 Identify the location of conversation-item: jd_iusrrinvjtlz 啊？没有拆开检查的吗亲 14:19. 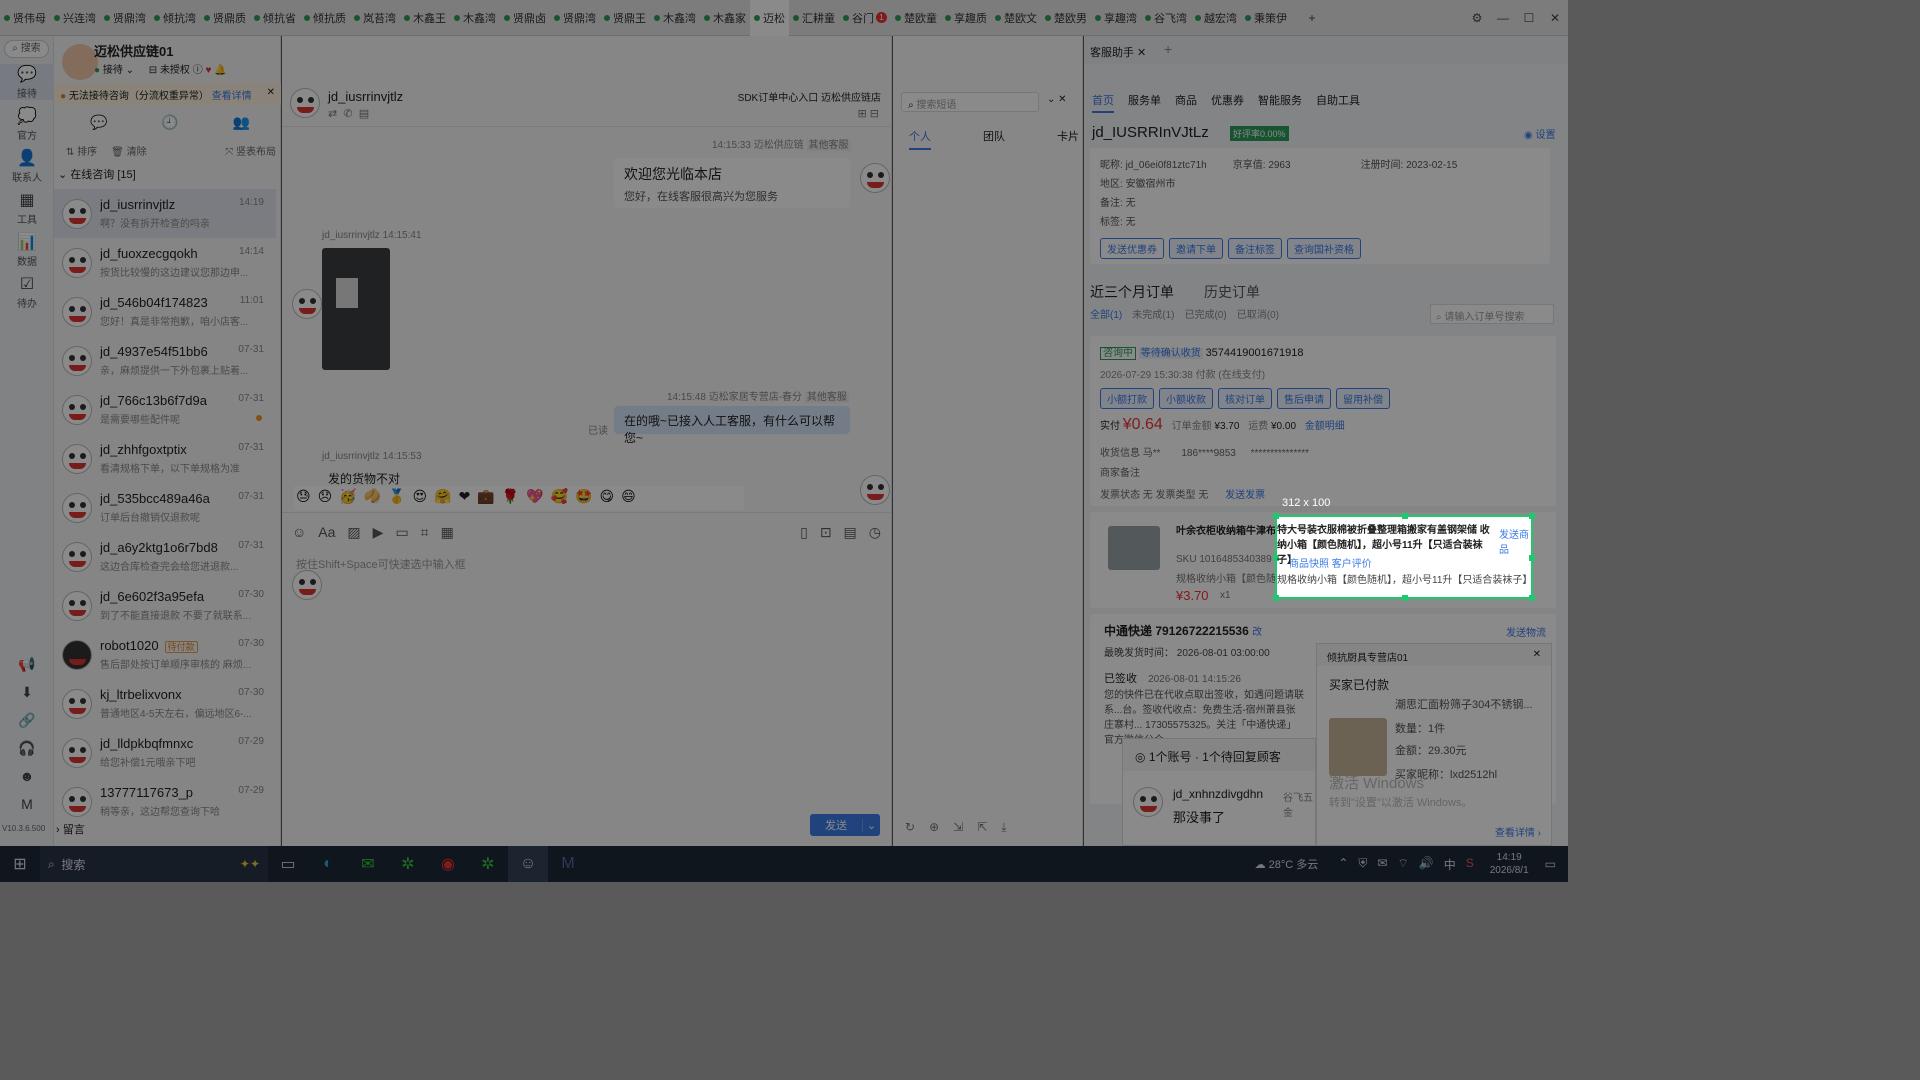
(165, 213).